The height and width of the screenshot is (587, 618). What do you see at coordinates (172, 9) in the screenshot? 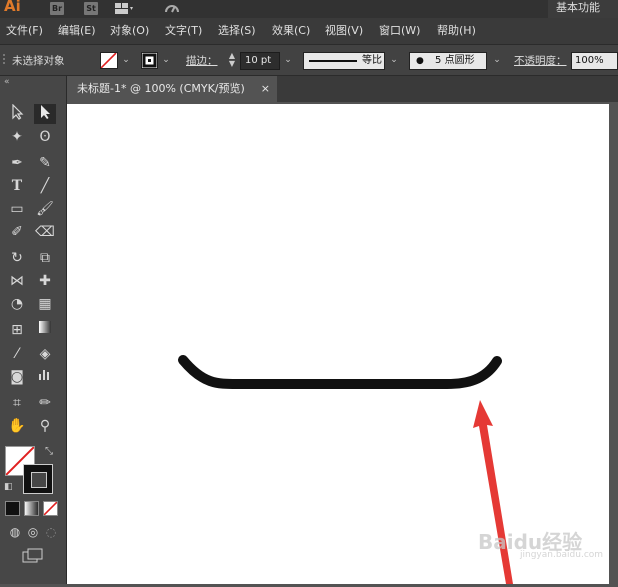
I see `gpu-performance-icon` at bounding box center [172, 9].